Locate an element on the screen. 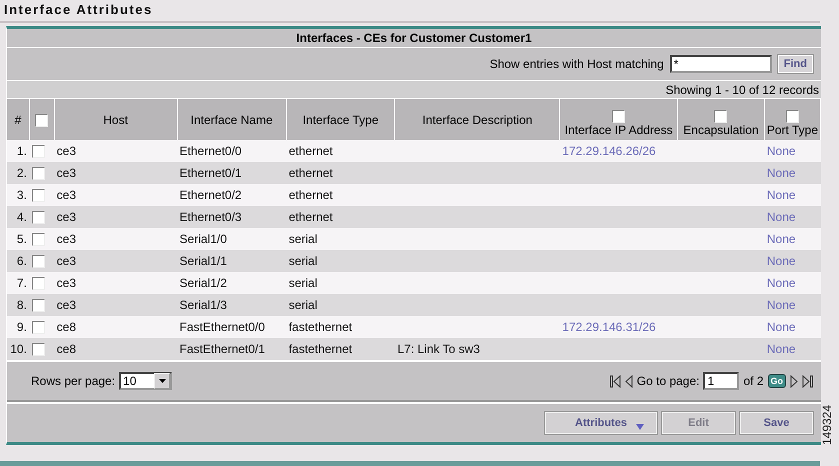  last-page-icon is located at coordinates (807, 381).